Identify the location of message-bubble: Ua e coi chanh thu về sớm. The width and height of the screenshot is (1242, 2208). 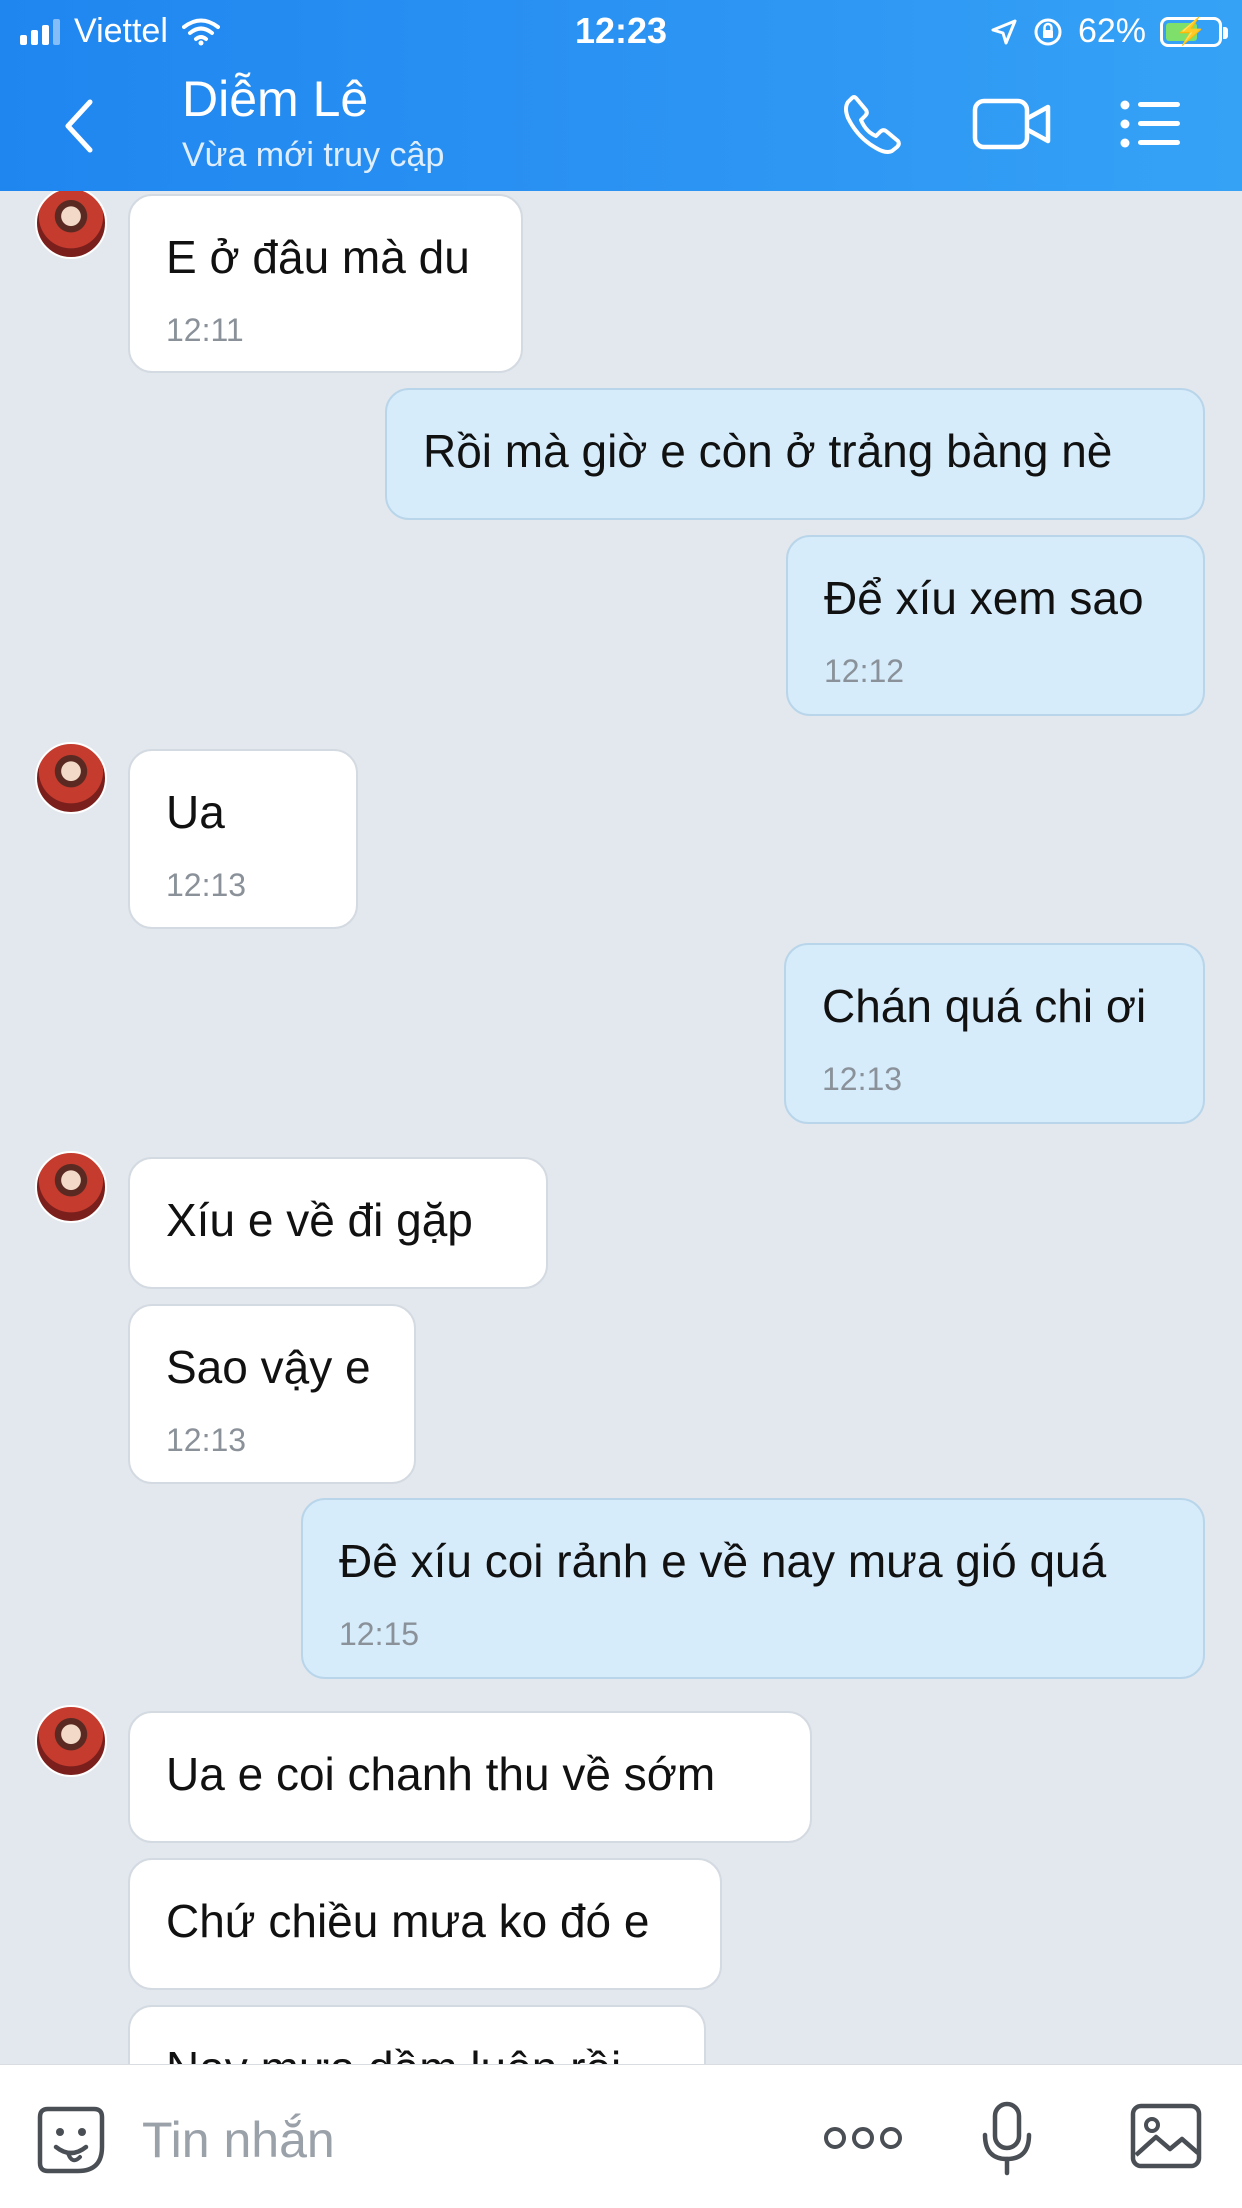
(470, 1777).